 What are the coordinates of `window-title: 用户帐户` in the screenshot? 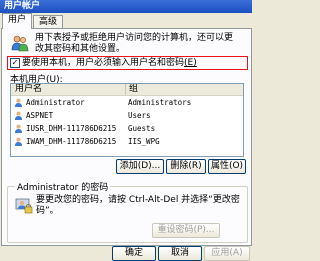 It's located at (22, 6).